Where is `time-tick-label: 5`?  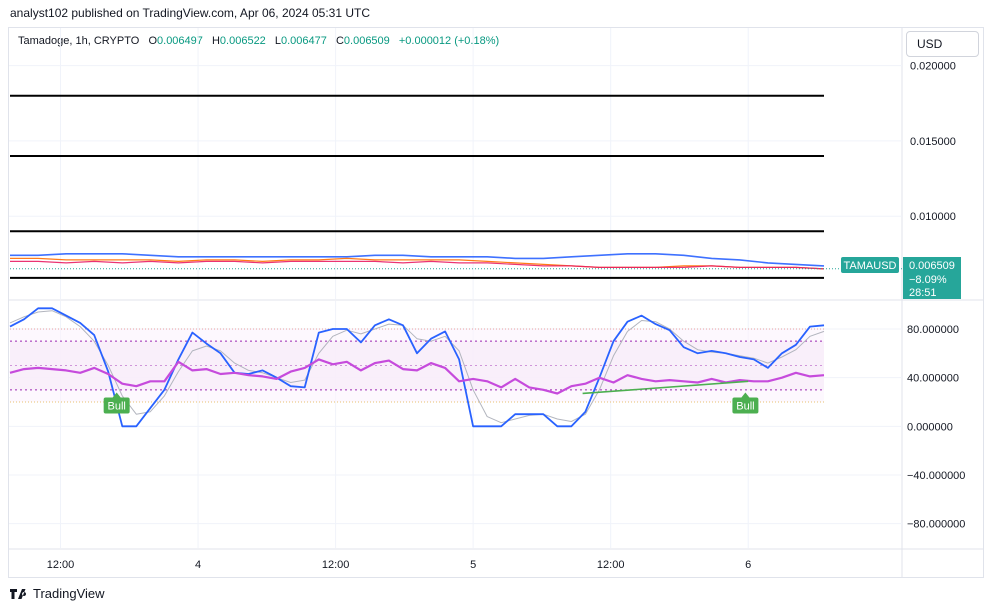 time-tick-label: 5 is located at coordinates (473, 565).